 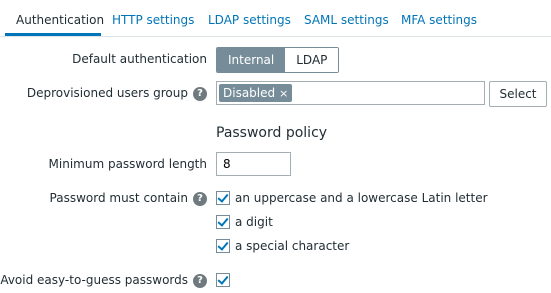 What do you see at coordinates (118, 198) in the screenshot?
I see `password-must-contain-text: Password must contain` at bounding box center [118, 198].